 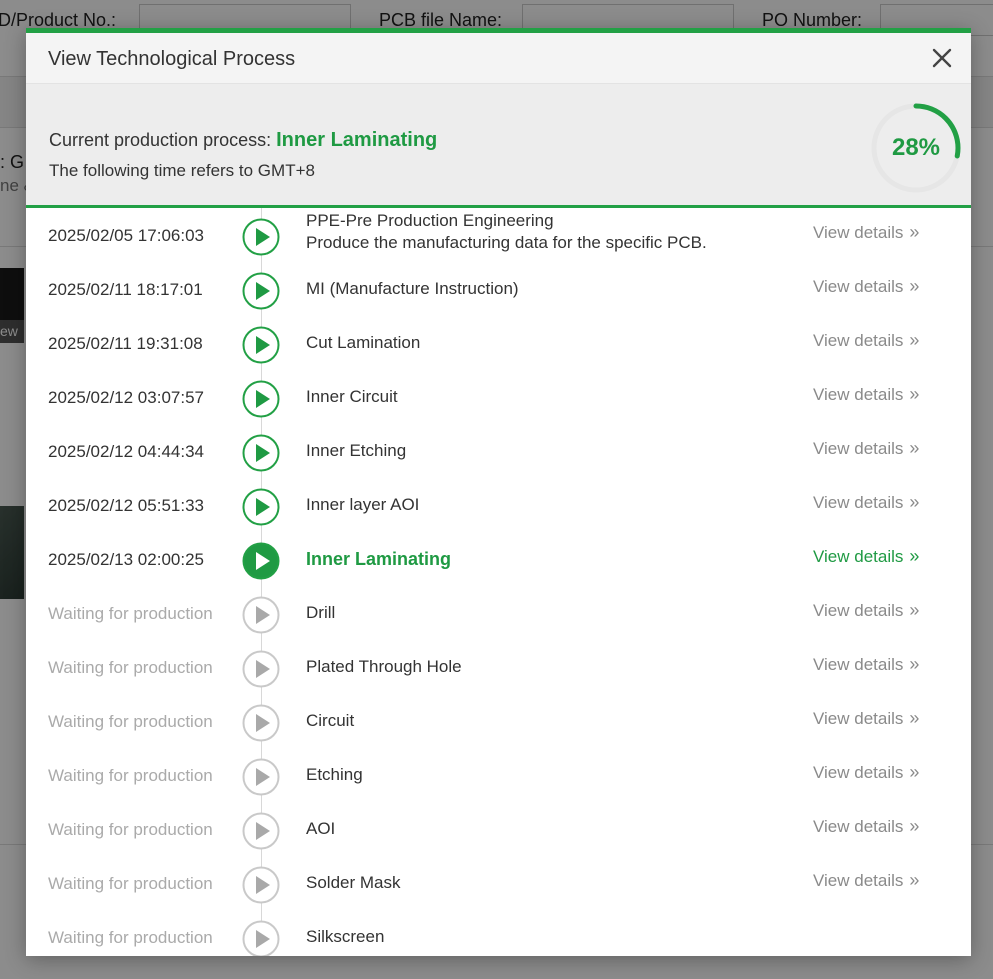 What do you see at coordinates (126, 235) in the screenshot?
I see `step-time: 2025/02/05 17:06:03` at bounding box center [126, 235].